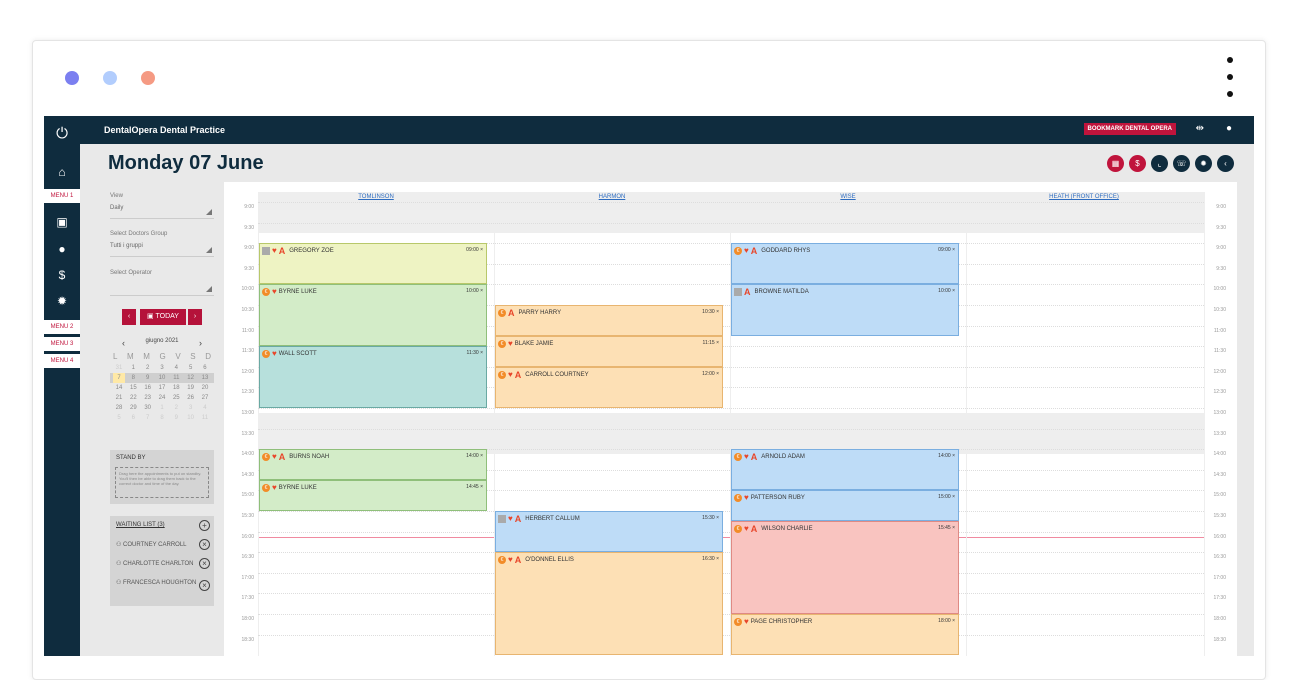 The image size is (1300, 680). I want to click on waiting-person: ⚇ COURTNEY CARROLL, so click(151, 544).